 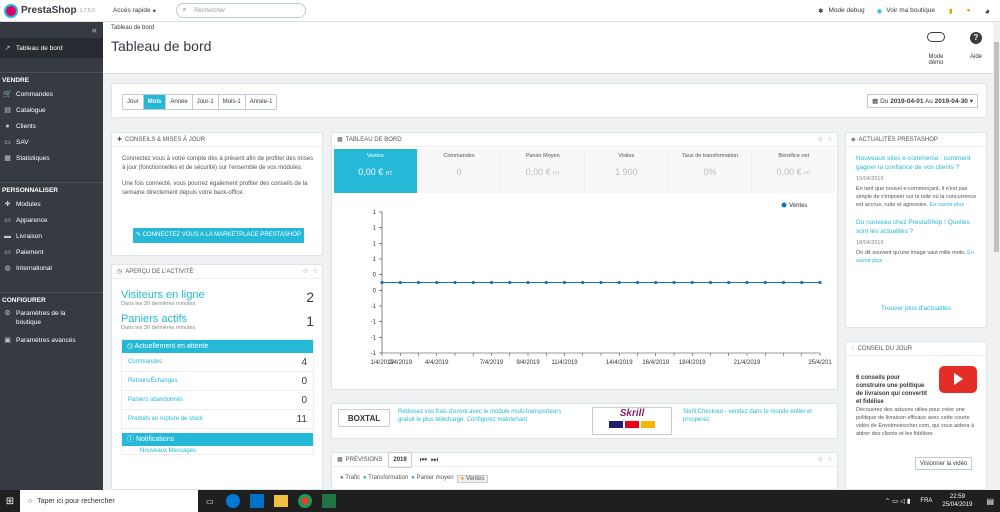 I want to click on debug-mode-link: ✱ Mode debug, so click(x=841, y=11).